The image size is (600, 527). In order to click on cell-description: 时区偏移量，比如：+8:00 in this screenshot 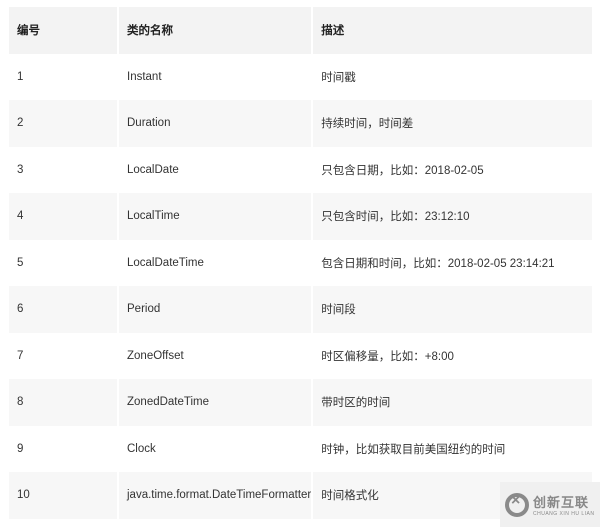, I will do `click(452, 355)`.